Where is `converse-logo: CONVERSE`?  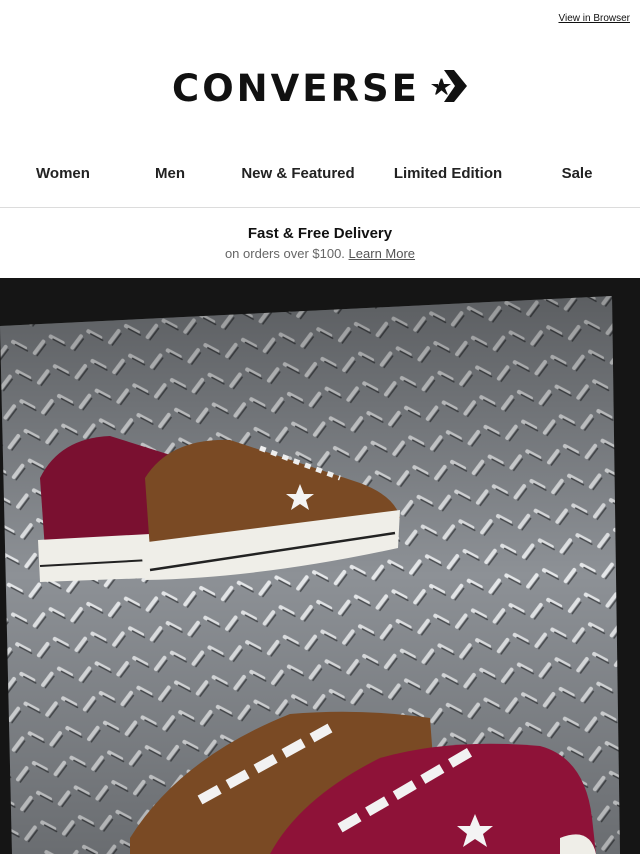 converse-logo: CONVERSE is located at coordinates (320, 88).